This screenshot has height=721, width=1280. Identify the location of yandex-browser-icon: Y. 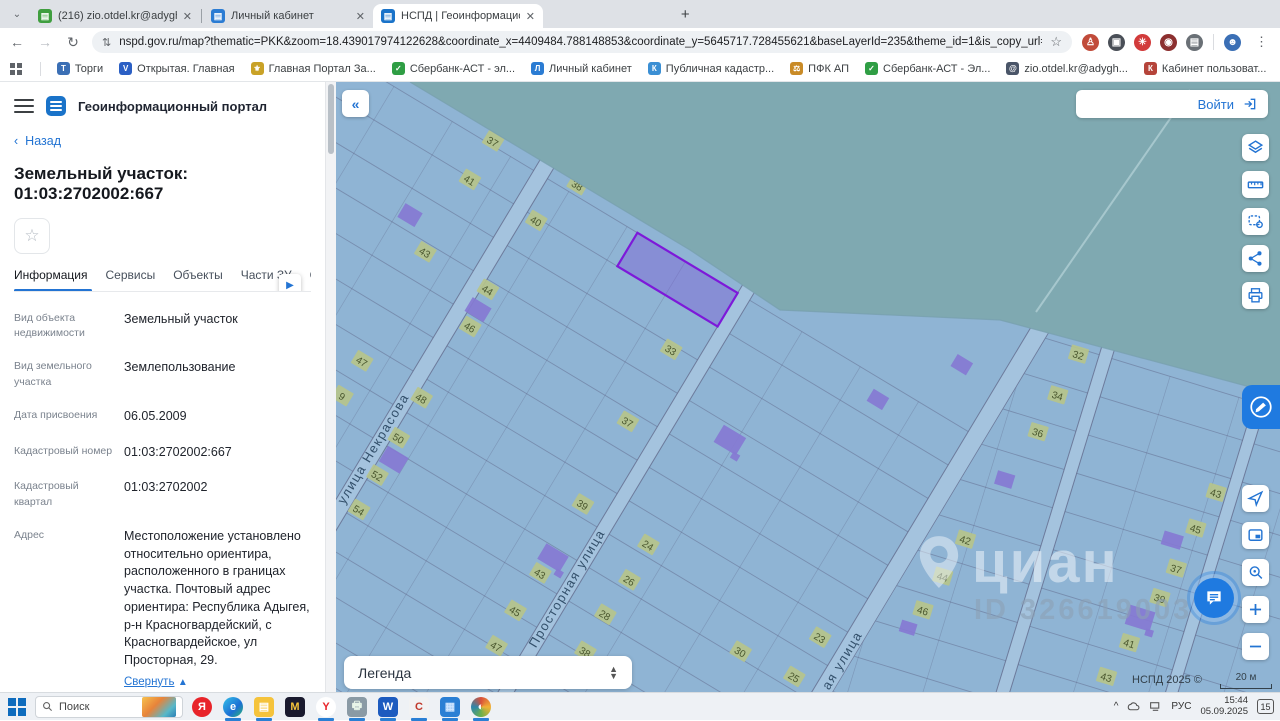
(326, 707).